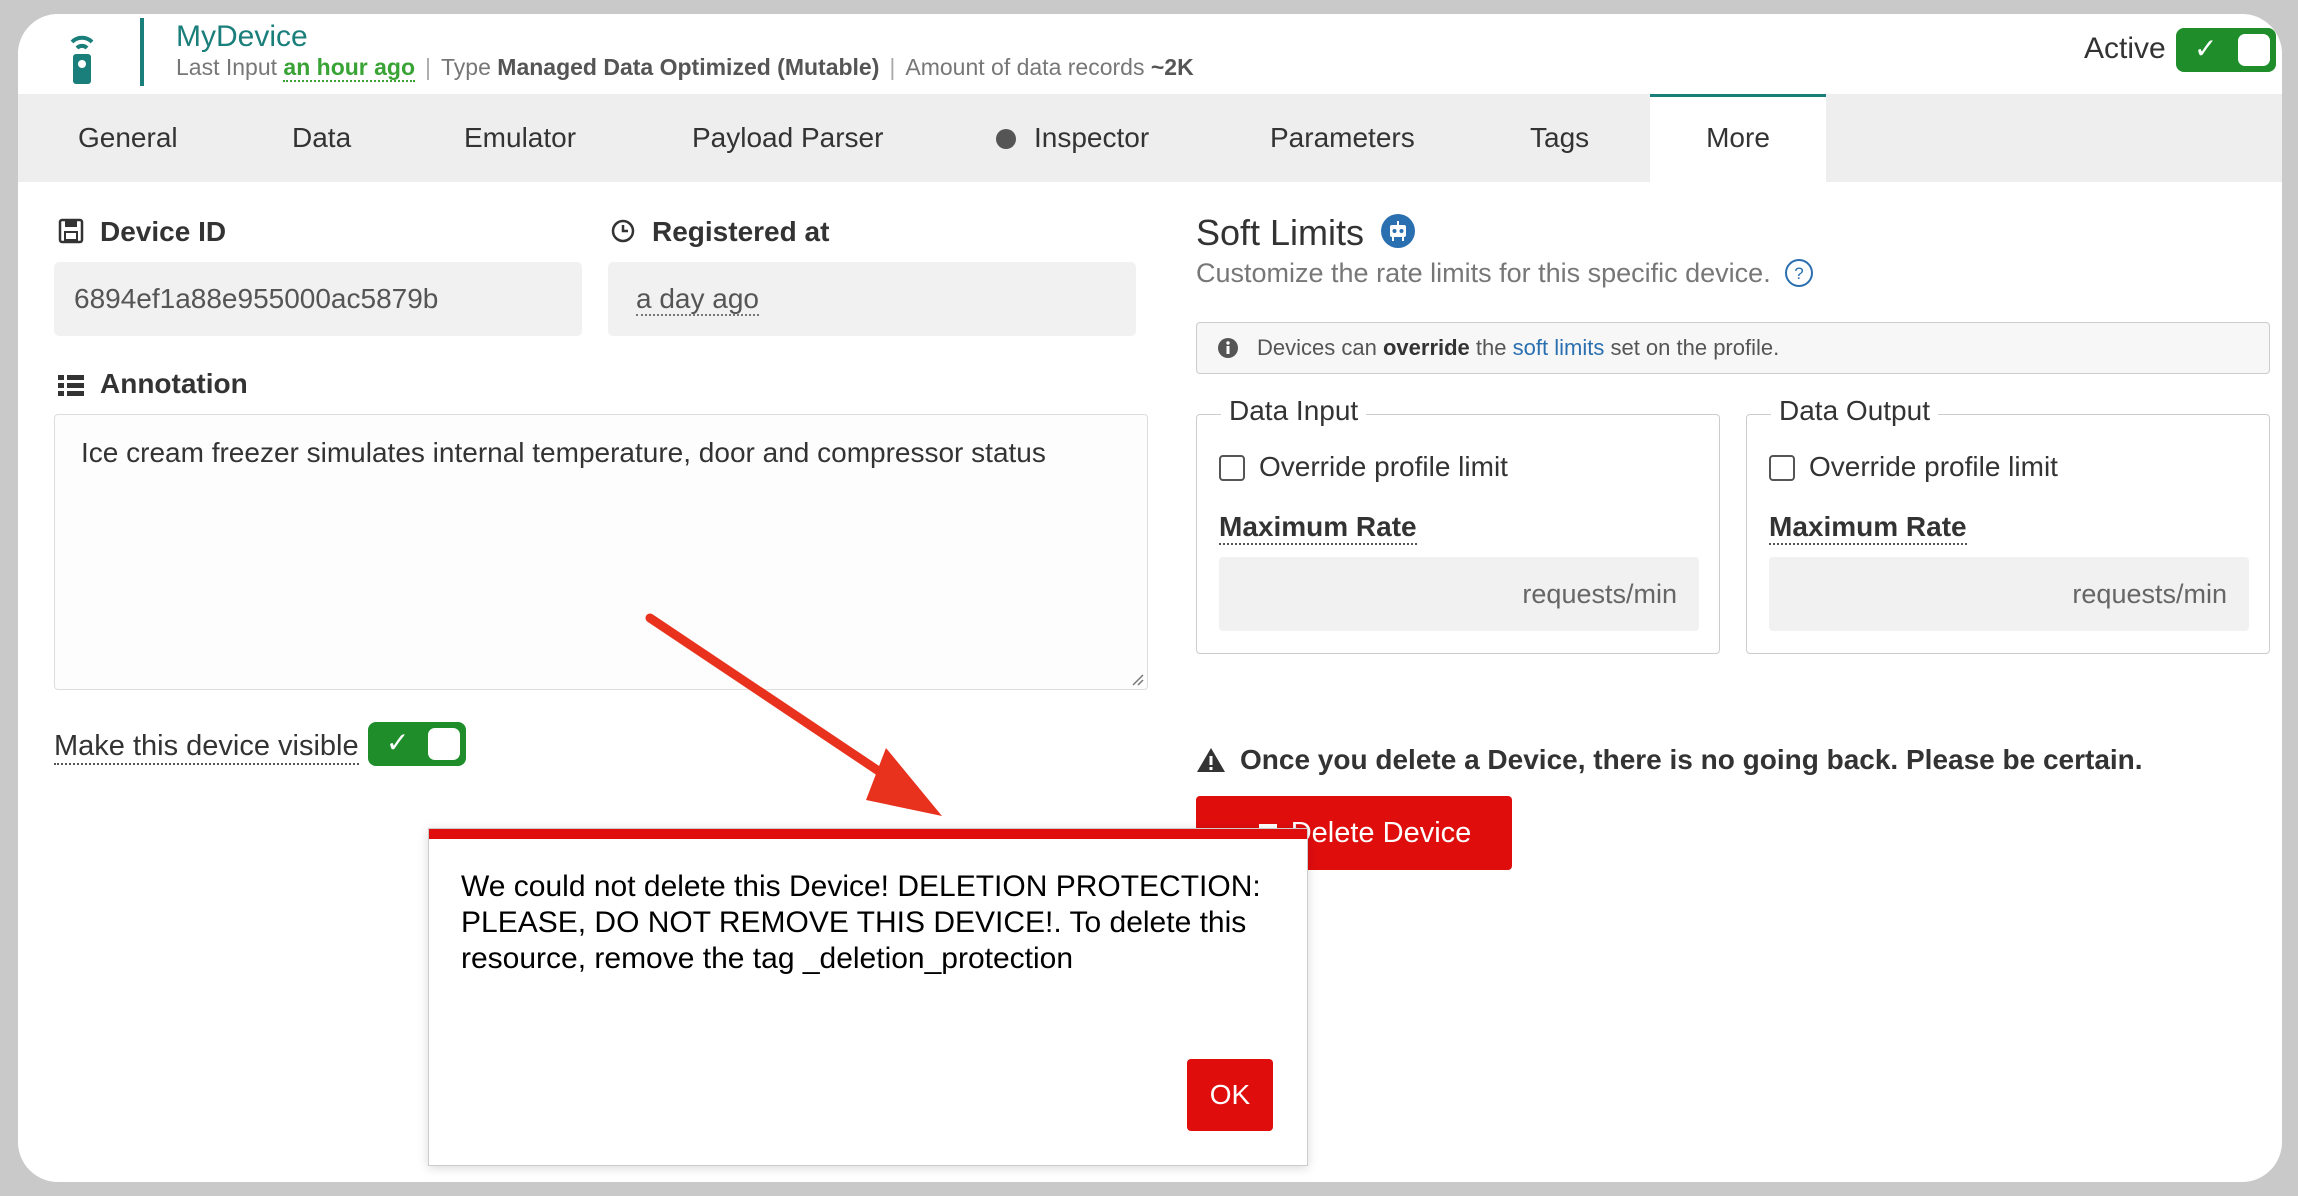 The height and width of the screenshot is (1196, 2298). Describe the element at coordinates (1230, 1095) in the screenshot. I see `ok-button: OK` at that location.